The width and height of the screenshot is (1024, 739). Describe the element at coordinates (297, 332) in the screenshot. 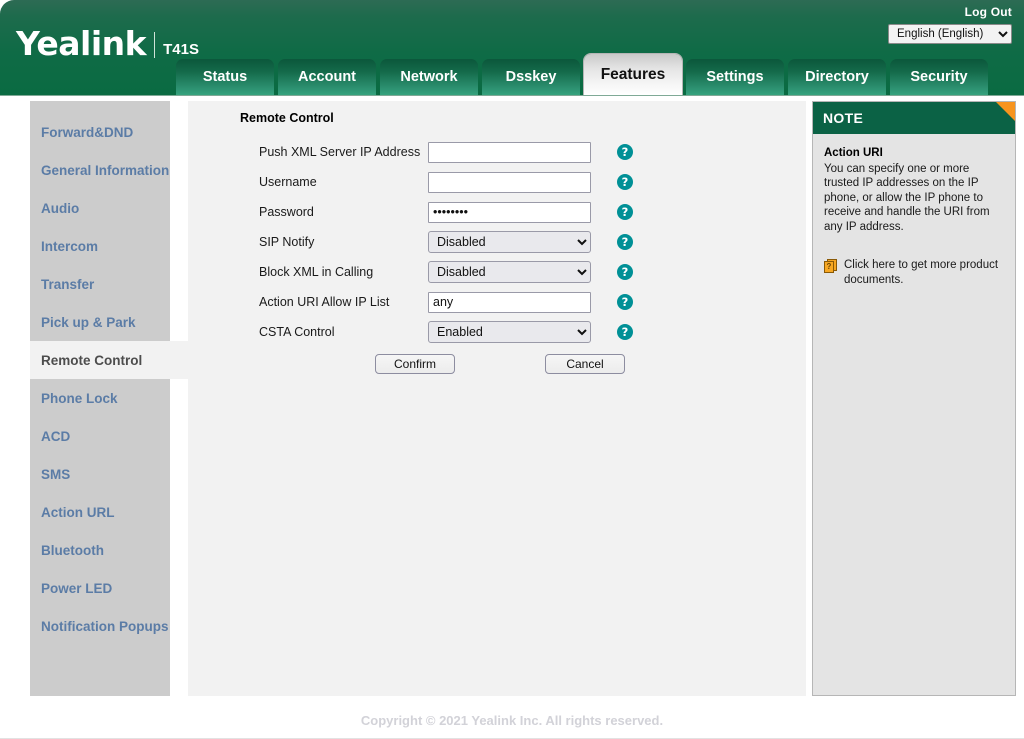

I see `label-csta-control: CSTA Control` at that location.